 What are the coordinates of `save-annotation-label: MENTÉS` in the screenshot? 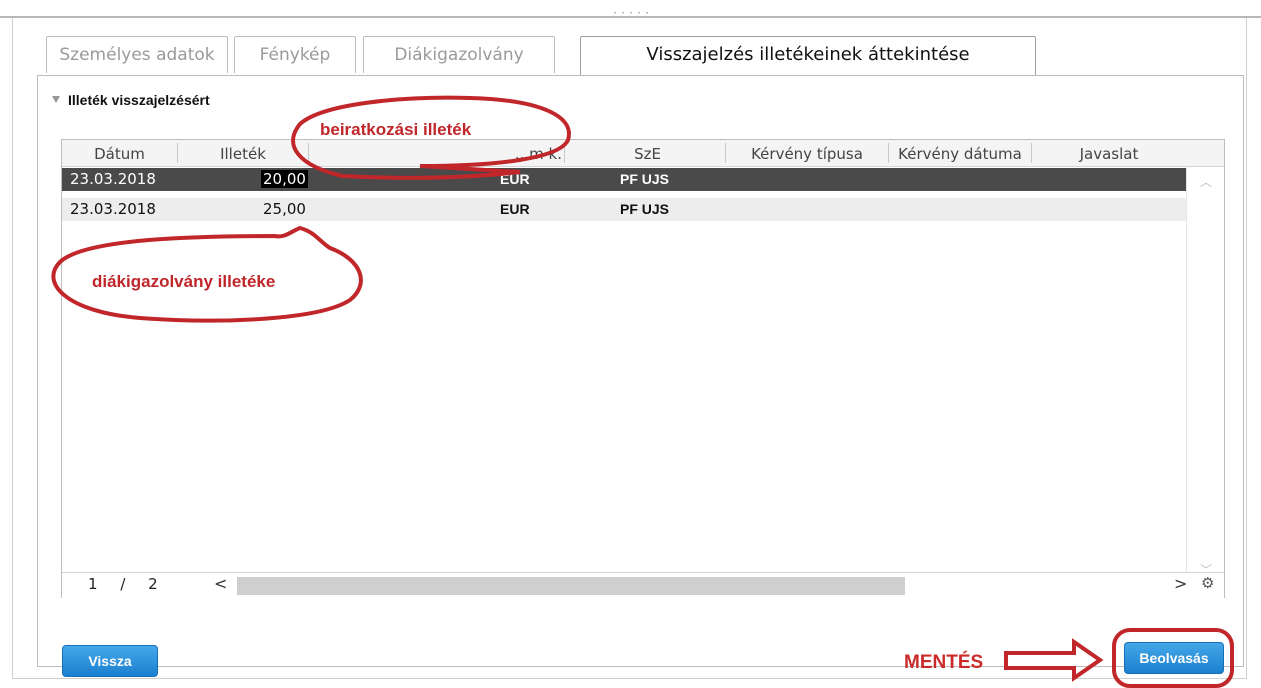 It's located at (944, 662).